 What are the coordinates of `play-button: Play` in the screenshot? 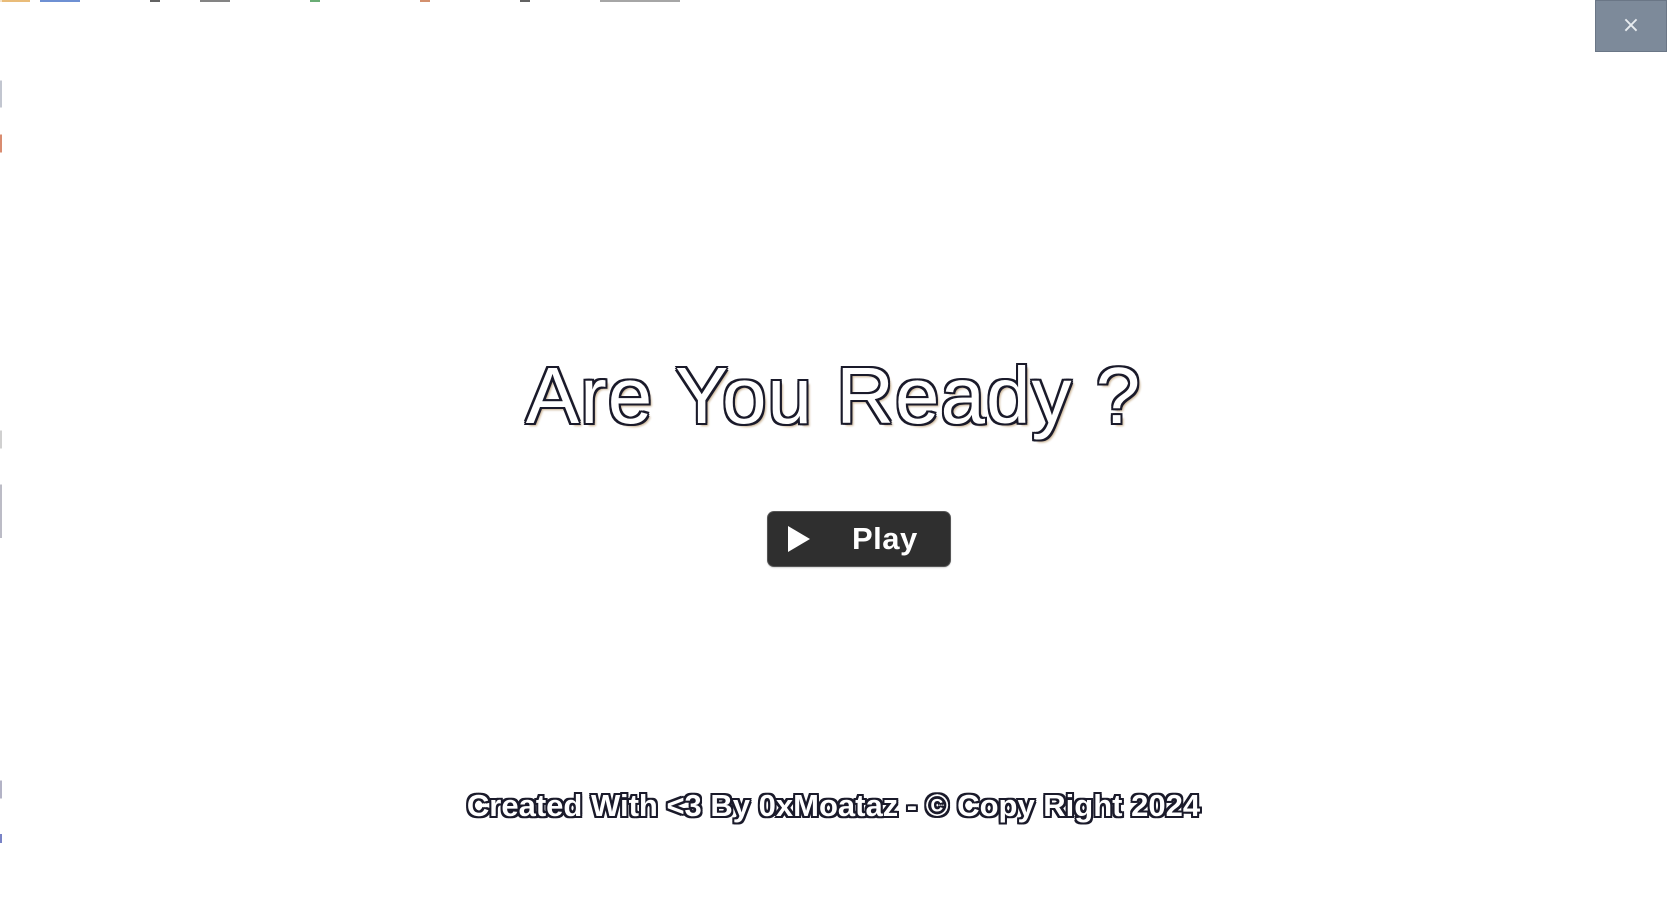 It's located at (859, 539).